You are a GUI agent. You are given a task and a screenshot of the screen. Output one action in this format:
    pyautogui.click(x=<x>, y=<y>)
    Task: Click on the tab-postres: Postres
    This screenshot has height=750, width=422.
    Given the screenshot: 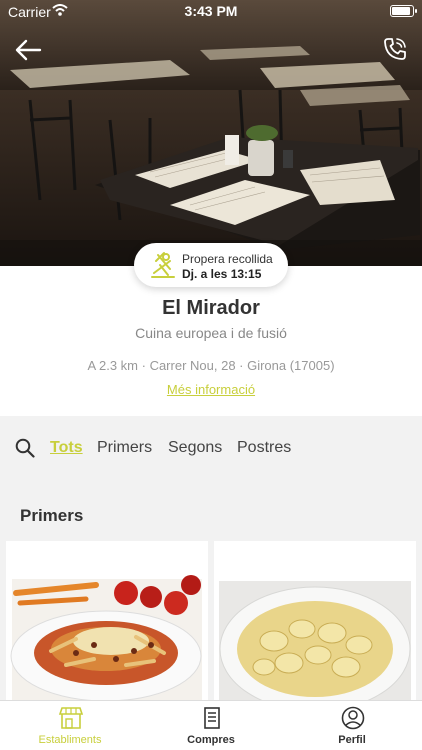 What is the action you would take?
    pyautogui.click(x=264, y=448)
    